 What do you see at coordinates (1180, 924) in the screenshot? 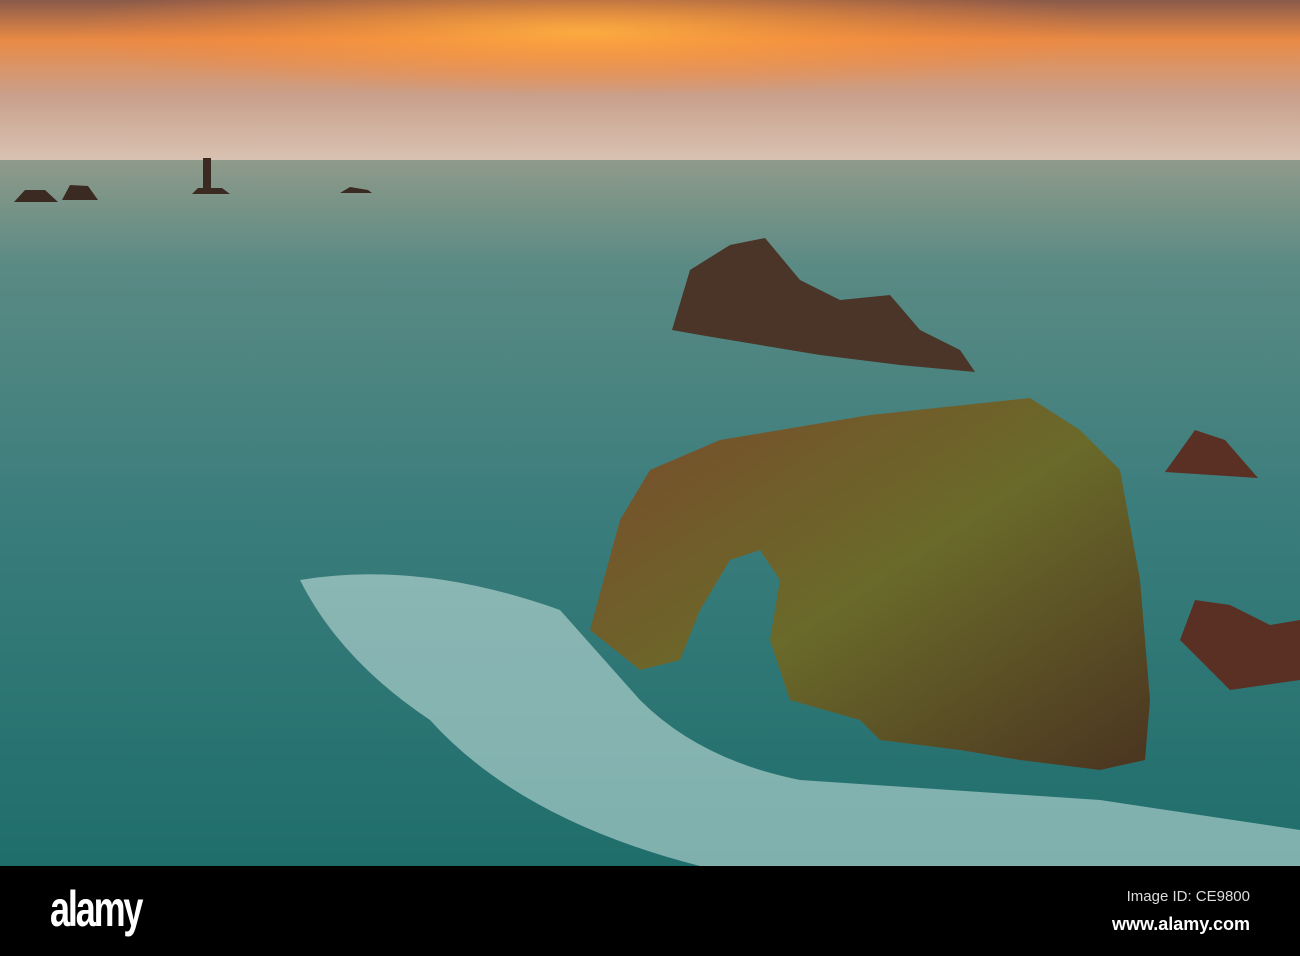
I see `website-url: www.alamy.com` at bounding box center [1180, 924].